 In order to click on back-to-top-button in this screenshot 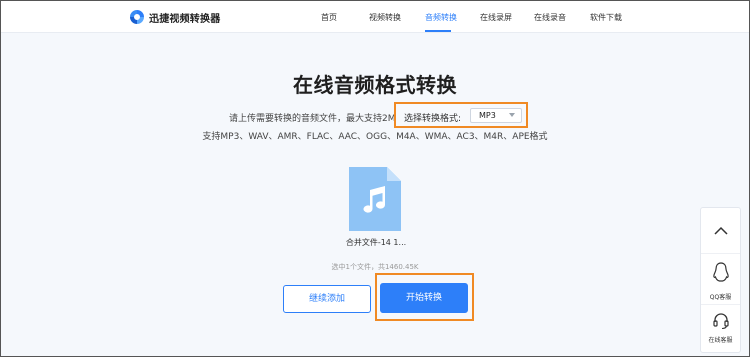, I will do `click(720, 231)`.